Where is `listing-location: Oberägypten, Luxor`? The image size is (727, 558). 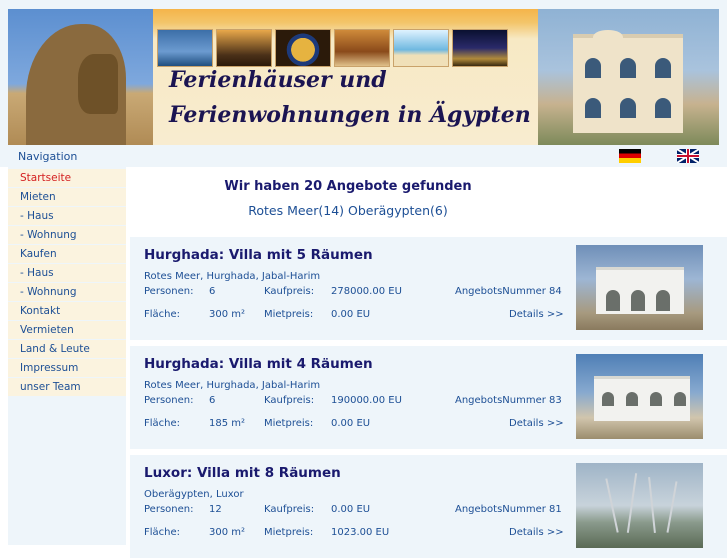
listing-location: Oberägypten, Luxor is located at coordinates (194, 494).